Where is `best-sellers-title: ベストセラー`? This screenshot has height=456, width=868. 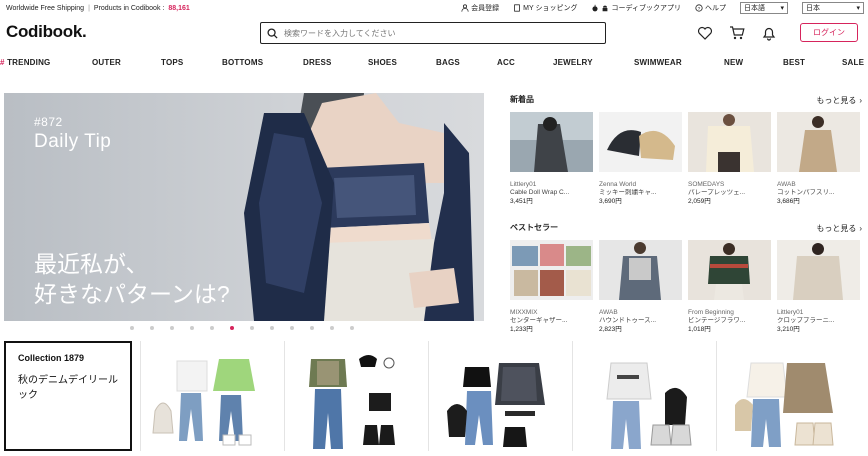 best-sellers-title: ベストセラー is located at coordinates (534, 227).